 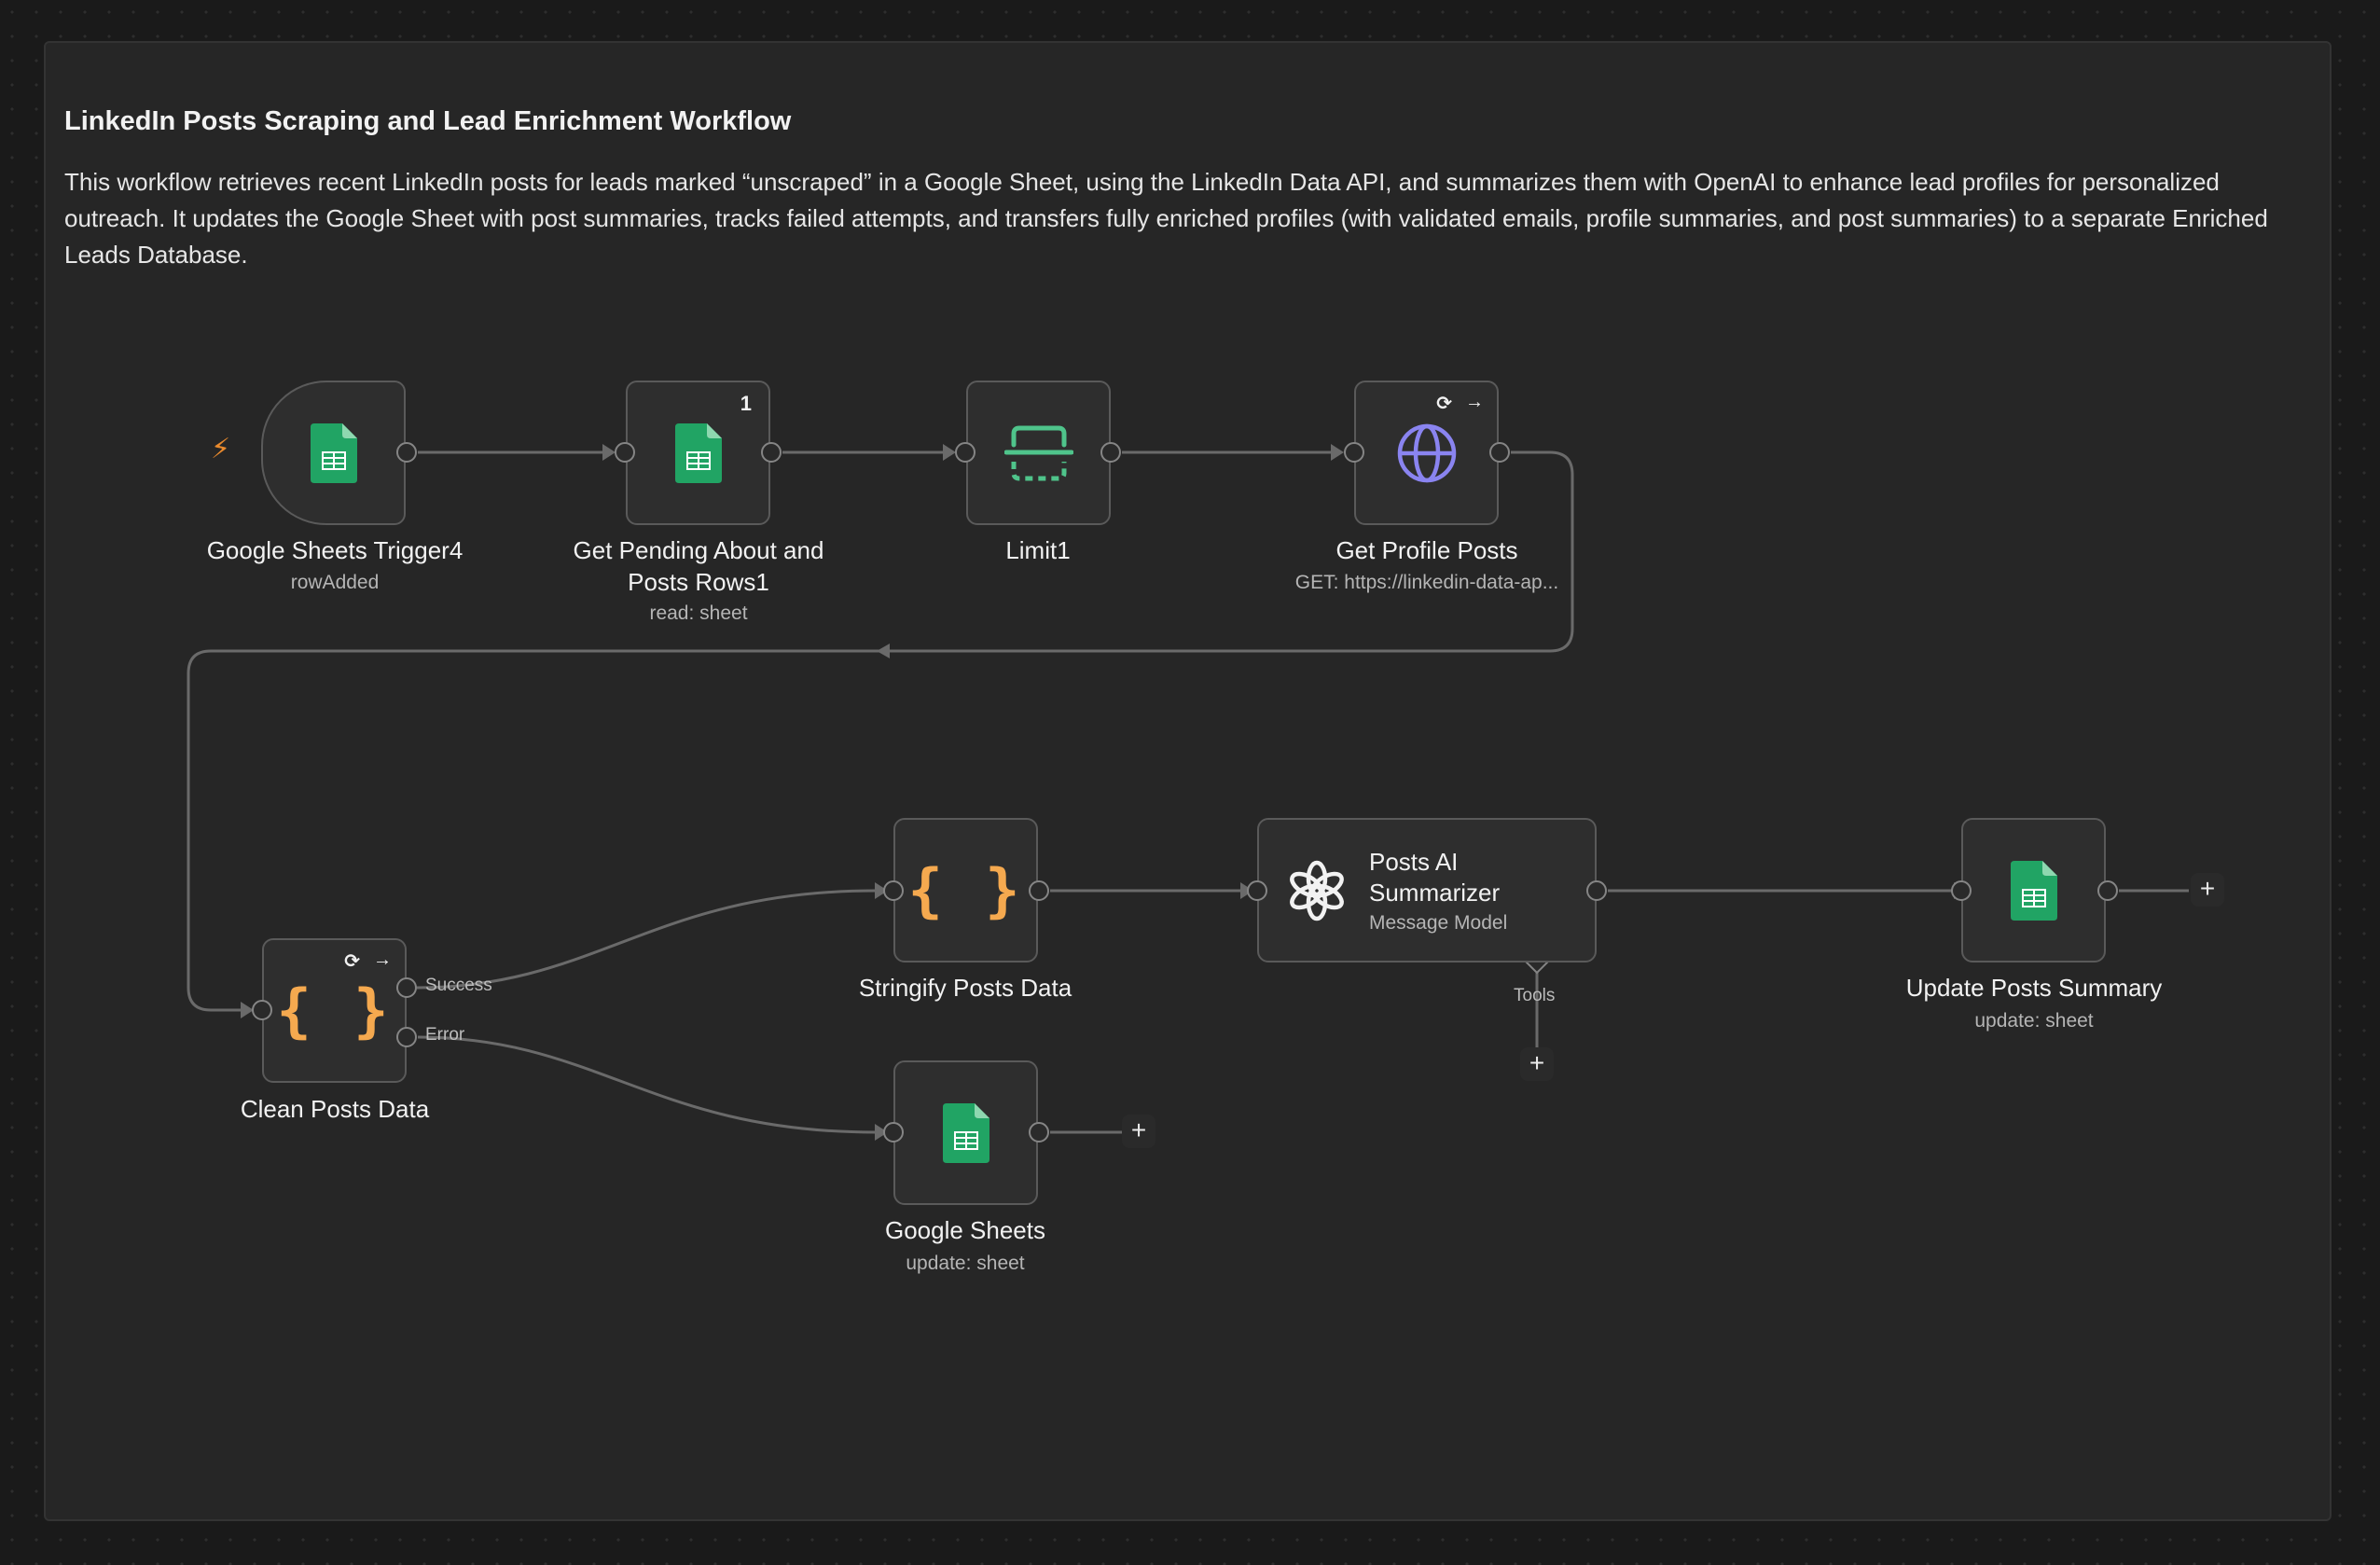 I want to click on node-google-sheets, so click(x=966, y=1133).